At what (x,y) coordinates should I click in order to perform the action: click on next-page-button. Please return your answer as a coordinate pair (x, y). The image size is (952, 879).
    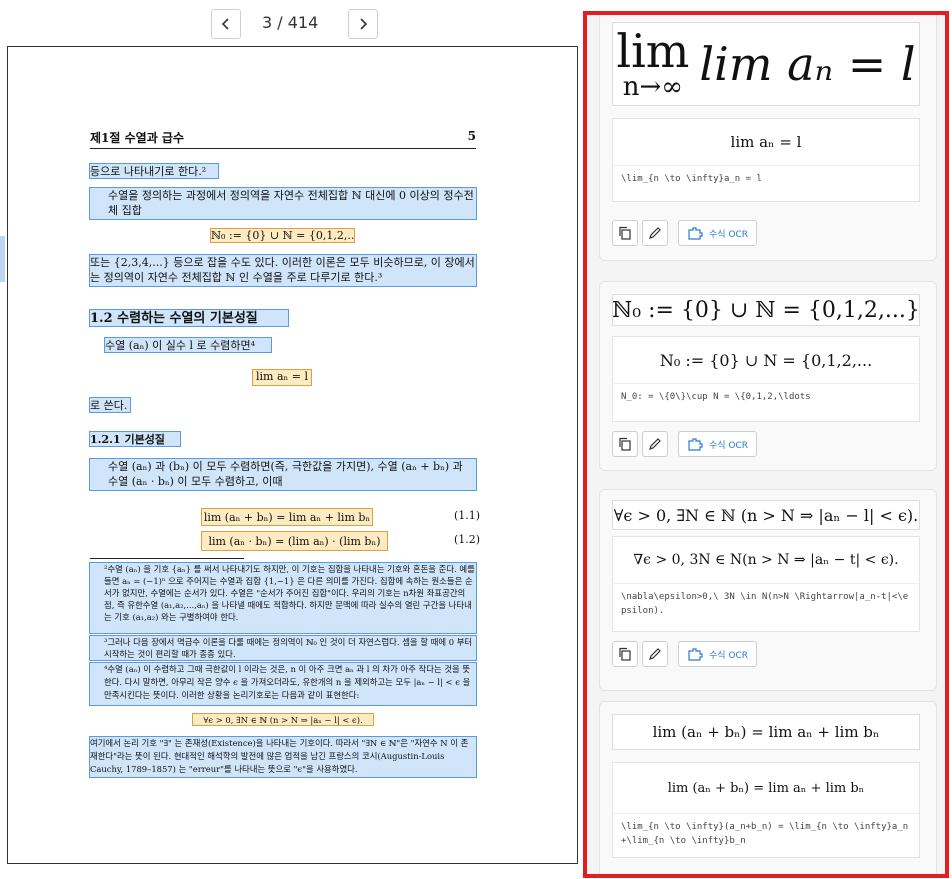
    Looking at the image, I should click on (363, 24).